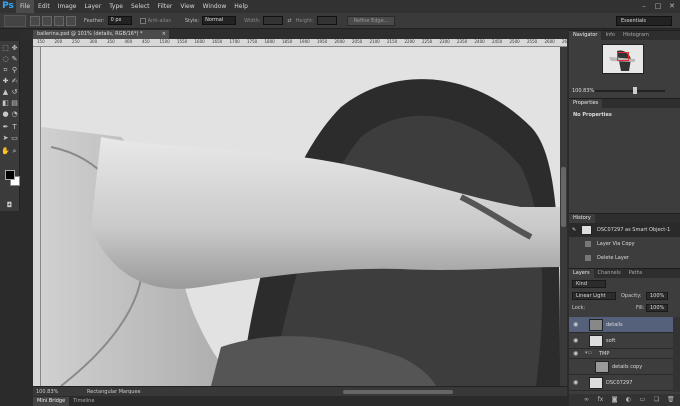 The width and height of the screenshot is (680, 406). I want to click on subtract-selection-icon, so click(59, 20).